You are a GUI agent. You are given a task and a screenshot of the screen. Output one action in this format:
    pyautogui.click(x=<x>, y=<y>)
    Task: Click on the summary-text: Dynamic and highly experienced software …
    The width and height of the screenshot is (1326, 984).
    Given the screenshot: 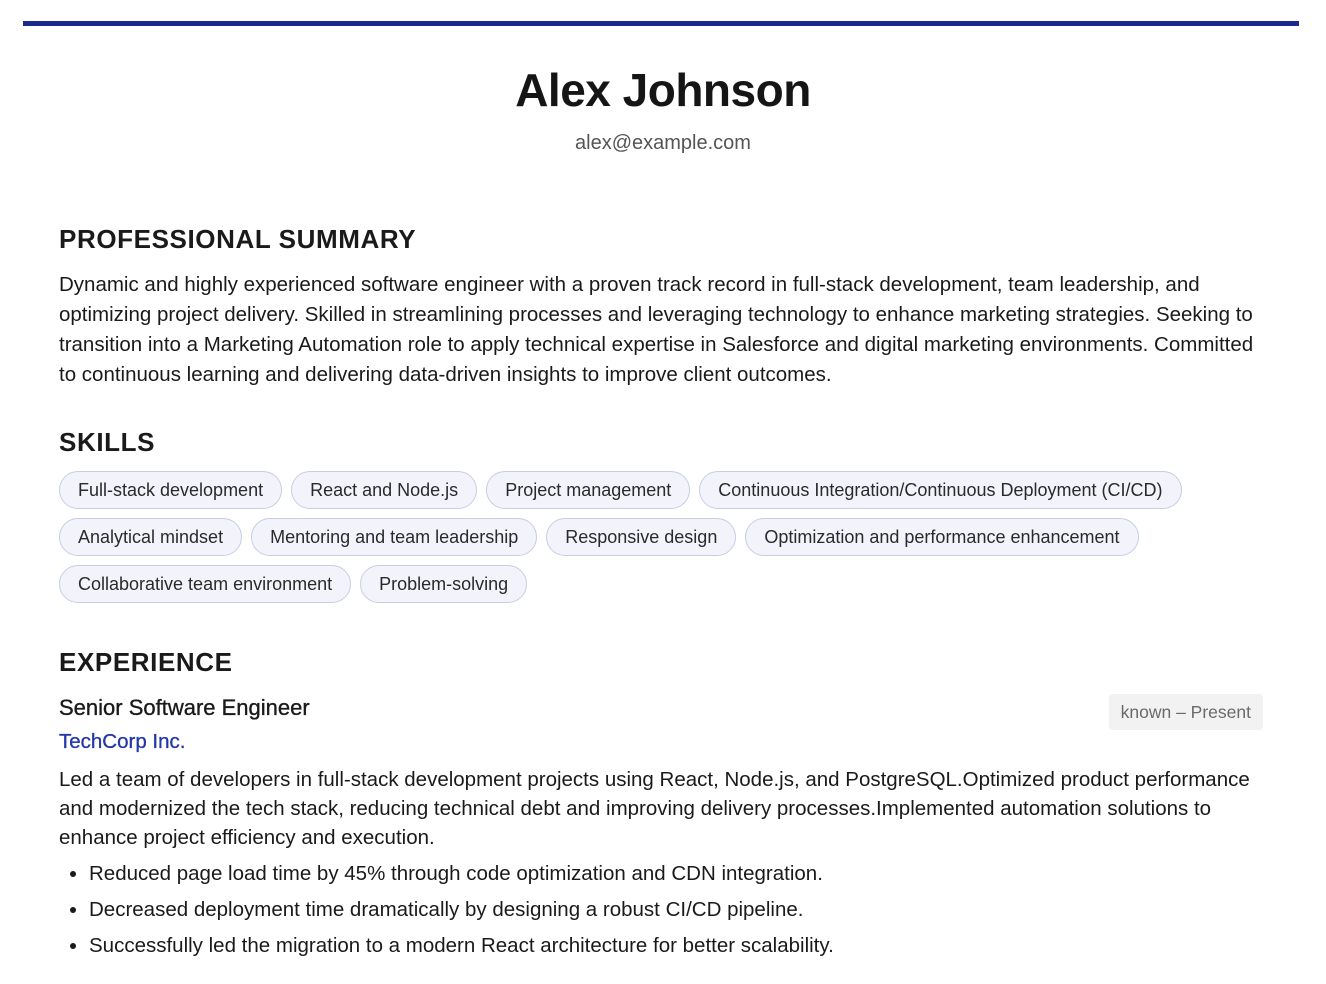 What is the action you would take?
    pyautogui.click(x=656, y=329)
    